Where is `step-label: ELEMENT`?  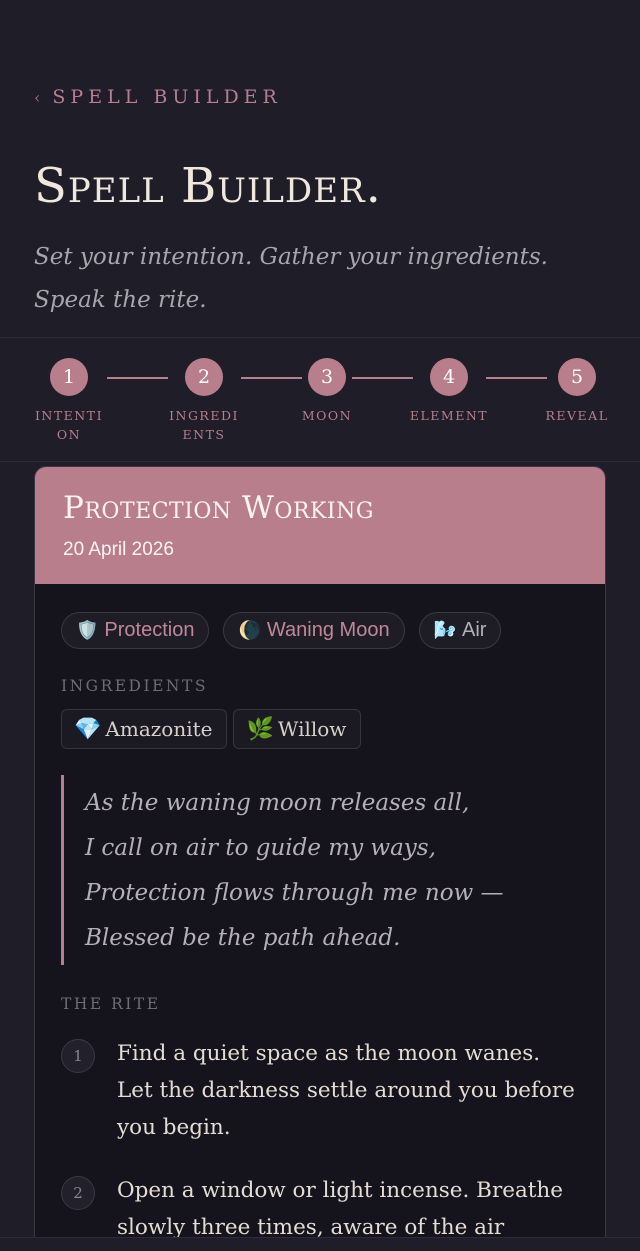 step-label: ELEMENT is located at coordinates (449, 415).